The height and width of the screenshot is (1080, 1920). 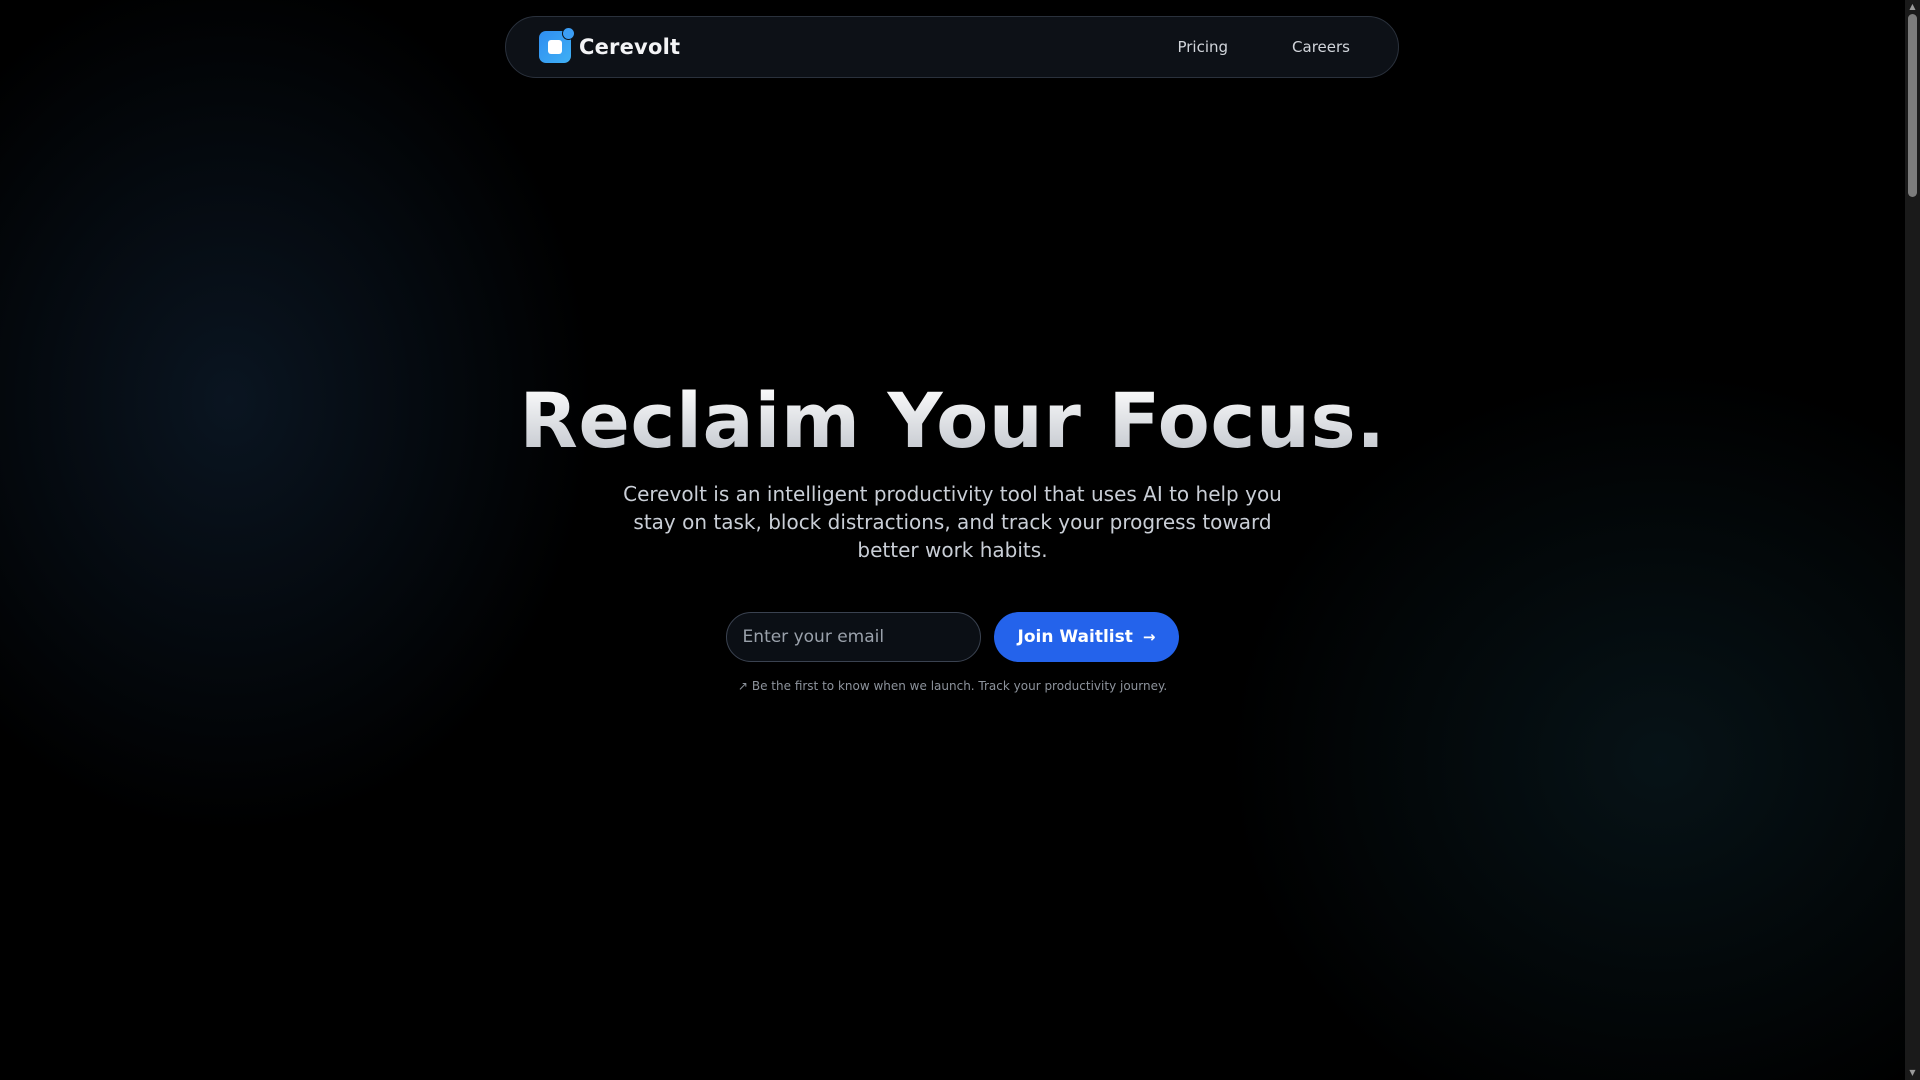 I want to click on trending-up-icon: ↗, so click(x=742, y=686).